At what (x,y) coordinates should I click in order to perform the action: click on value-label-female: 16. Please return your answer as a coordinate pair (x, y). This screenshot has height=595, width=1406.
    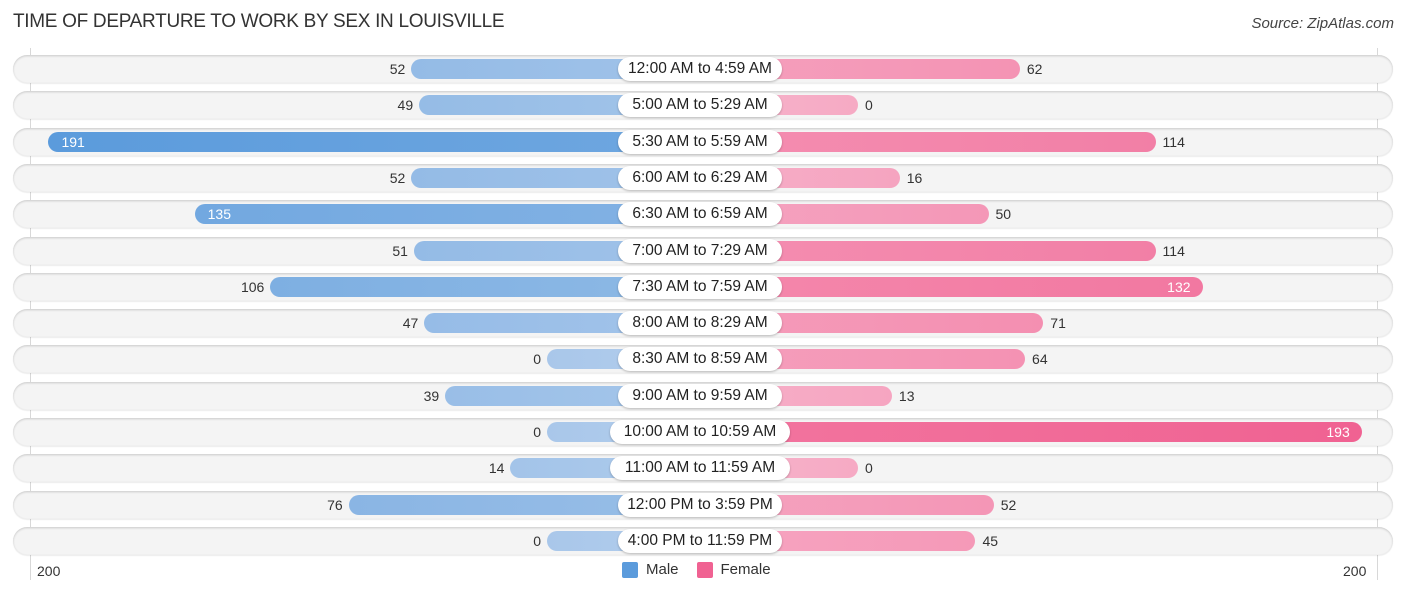
    Looking at the image, I should click on (914, 177).